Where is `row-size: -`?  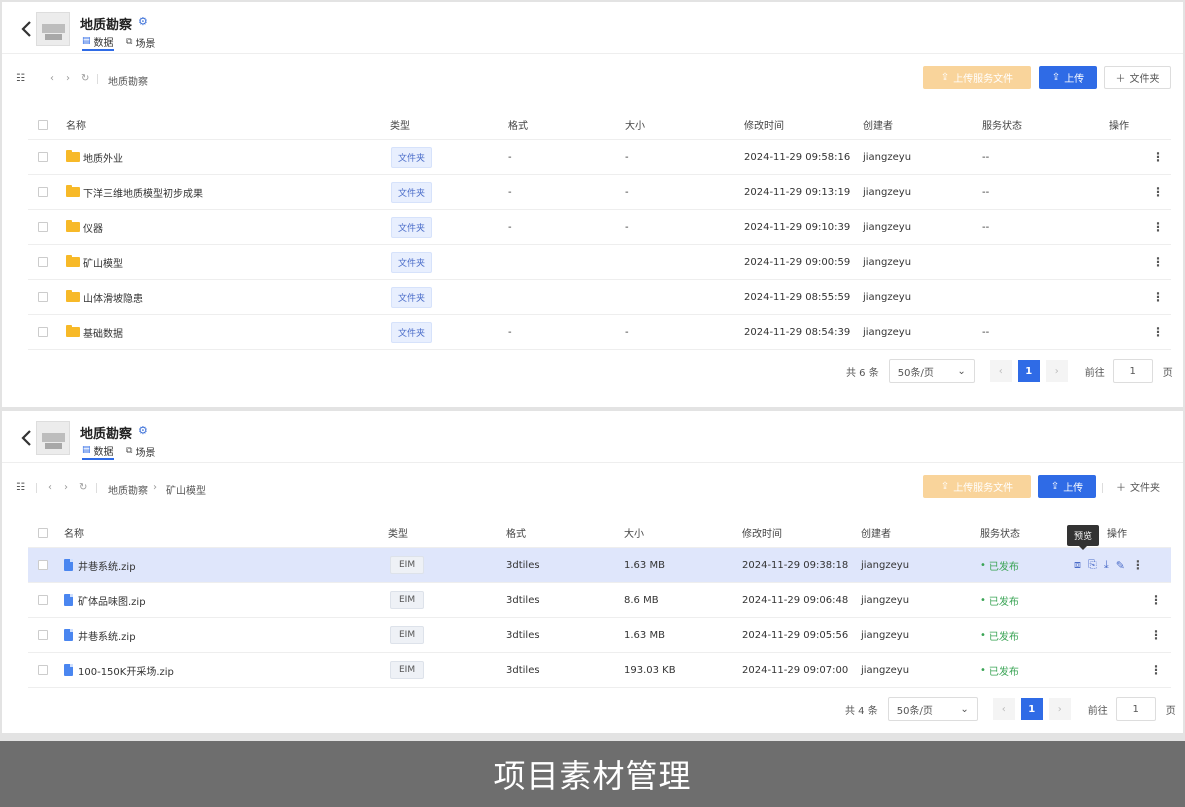
row-size: - is located at coordinates (627, 157).